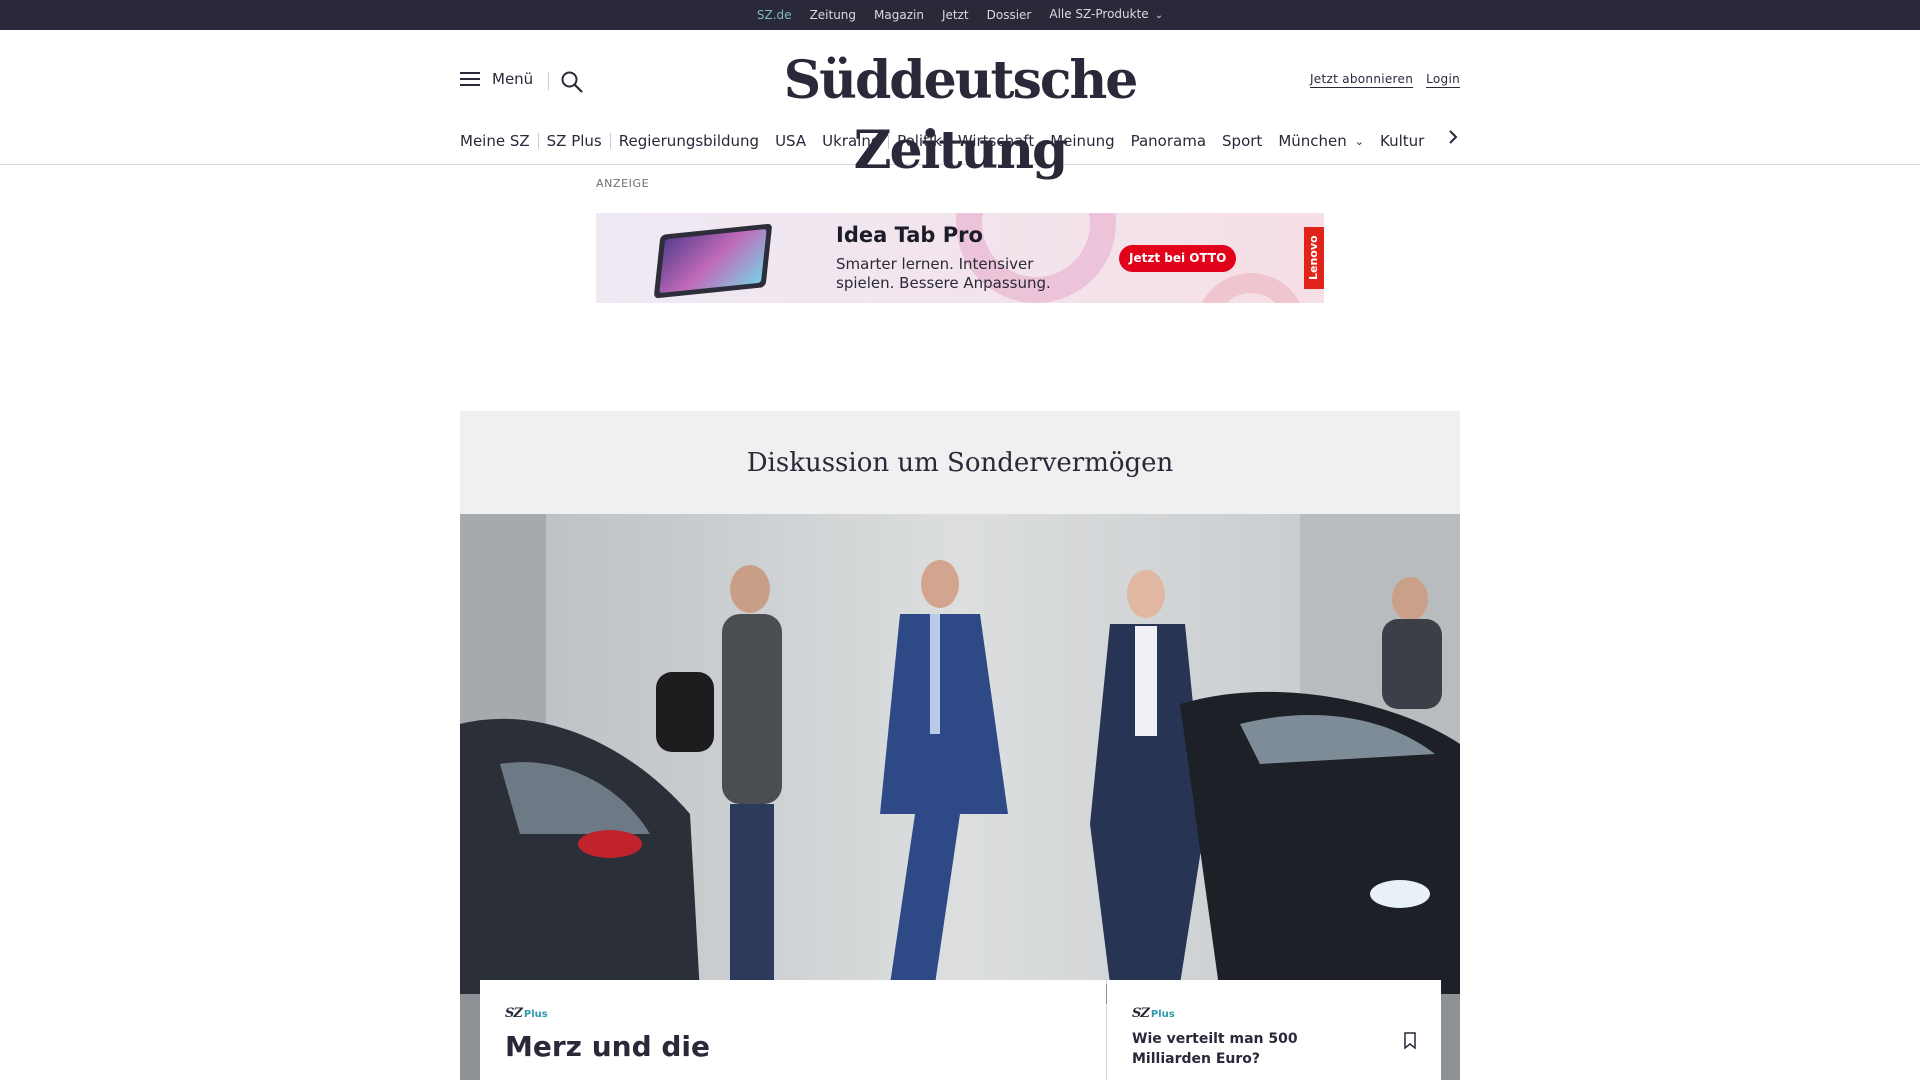 The image size is (1920, 1080). I want to click on subscribe-link: Jetzt abonnieren, so click(1361, 79).